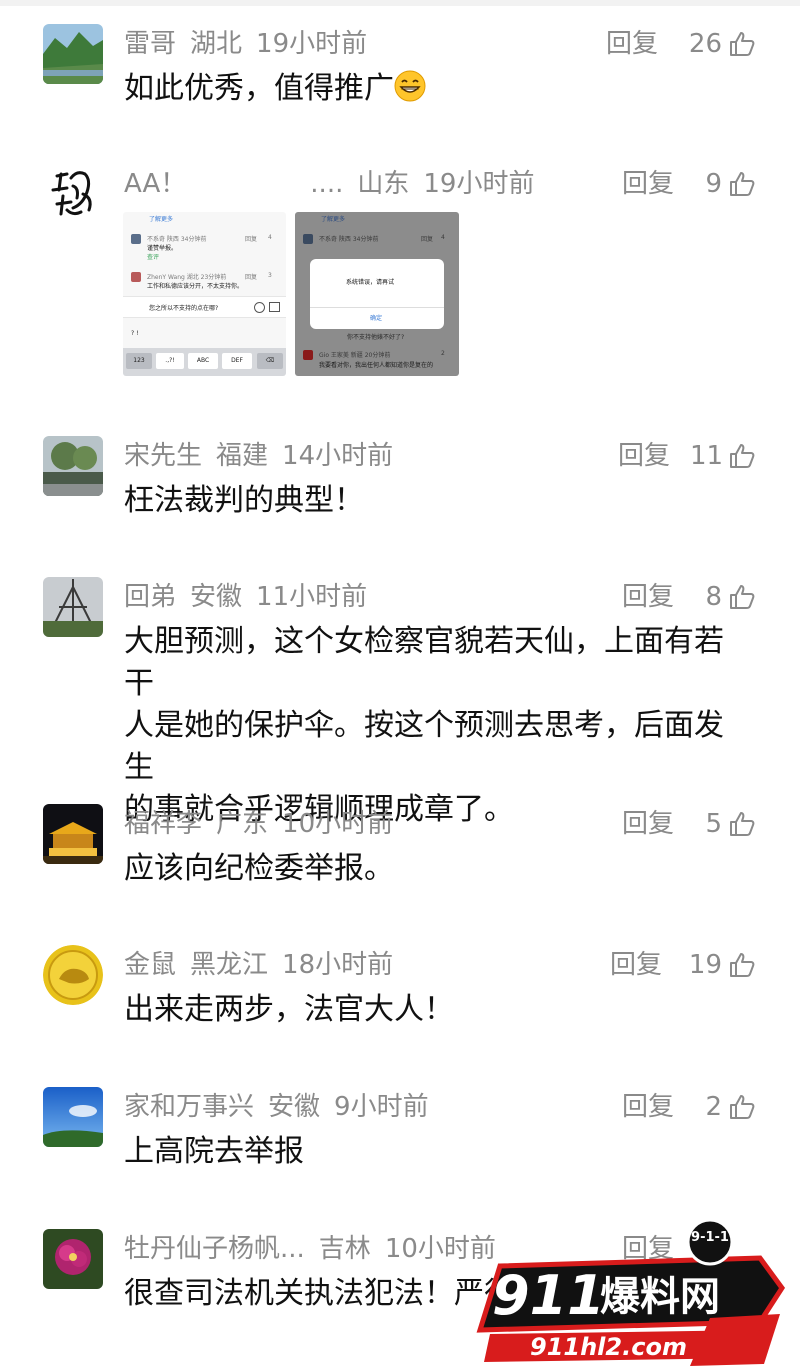 The height and width of the screenshot is (1372, 800). What do you see at coordinates (242, 456) in the screenshot?
I see `location: 福建` at bounding box center [242, 456].